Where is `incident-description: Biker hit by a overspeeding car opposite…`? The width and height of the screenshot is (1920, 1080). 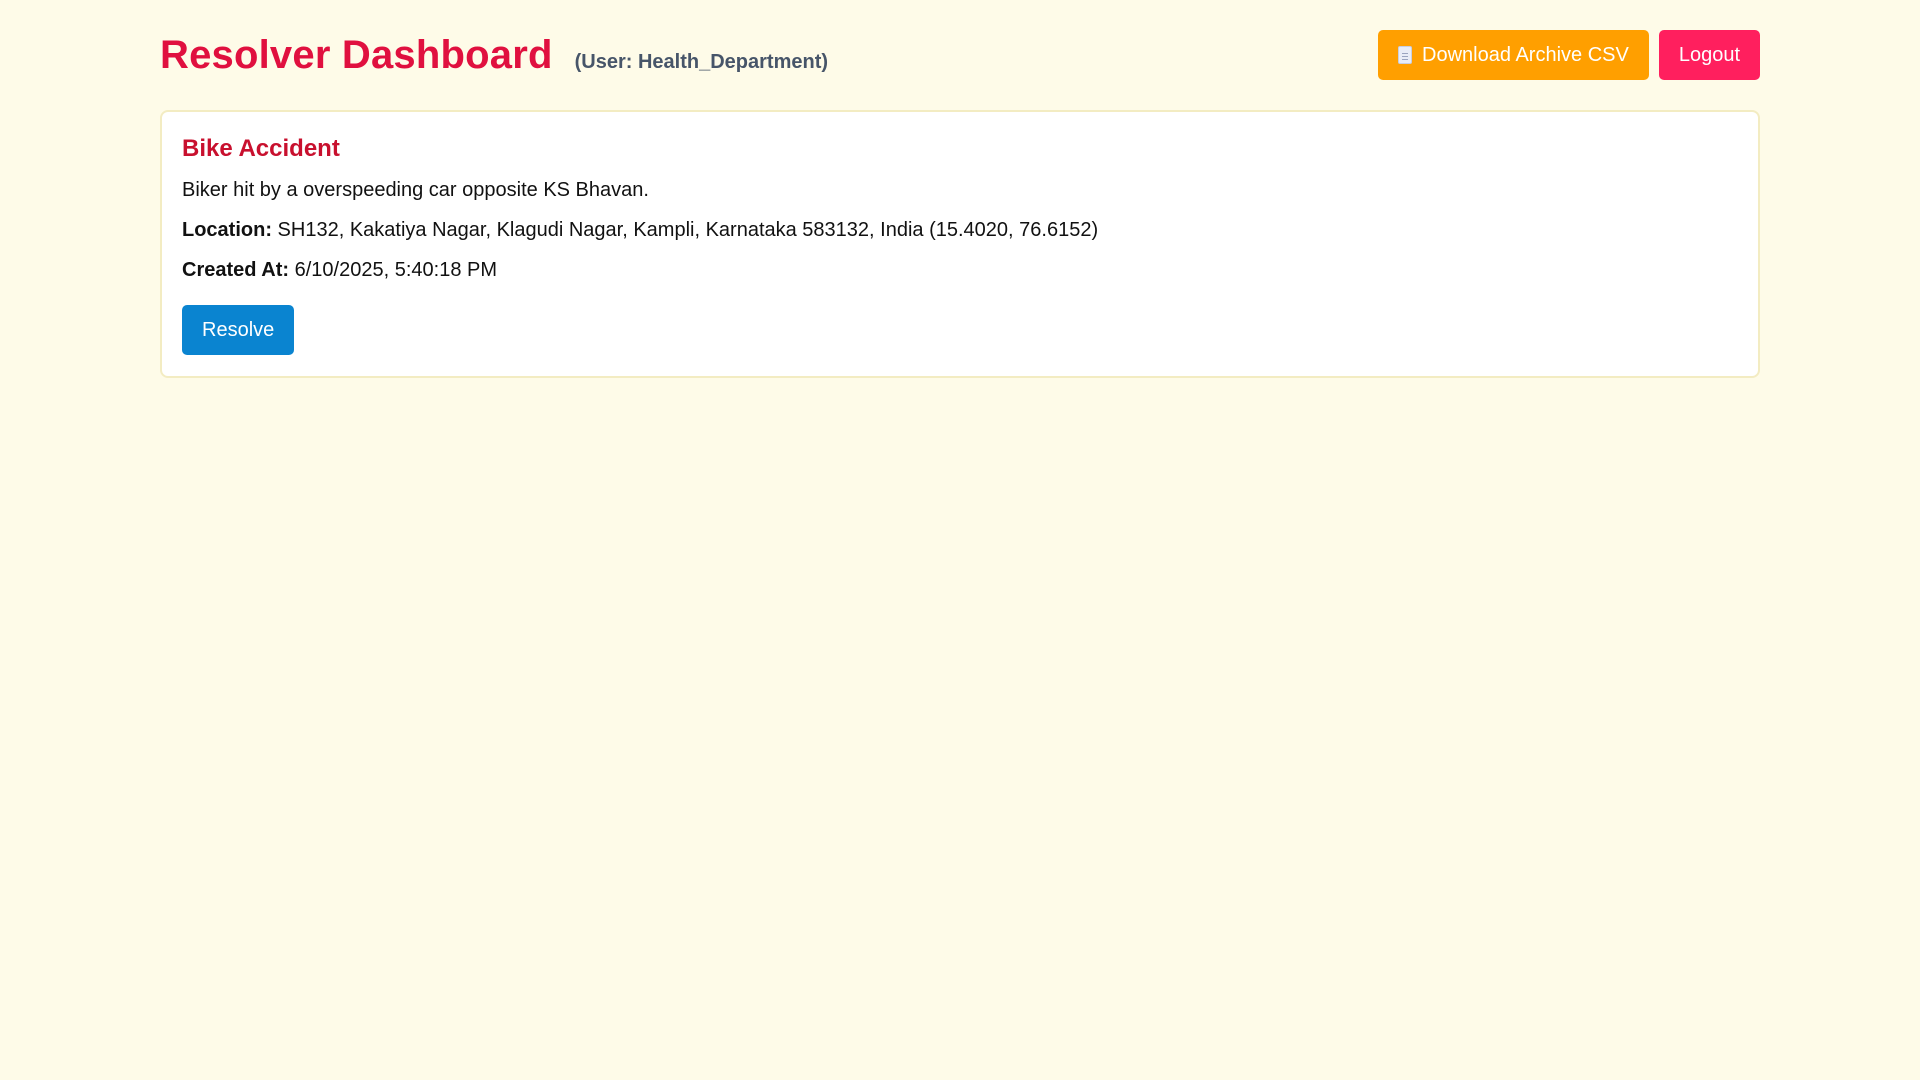
incident-description: Biker hit by a overspeeding car opposite… is located at coordinates (415, 190).